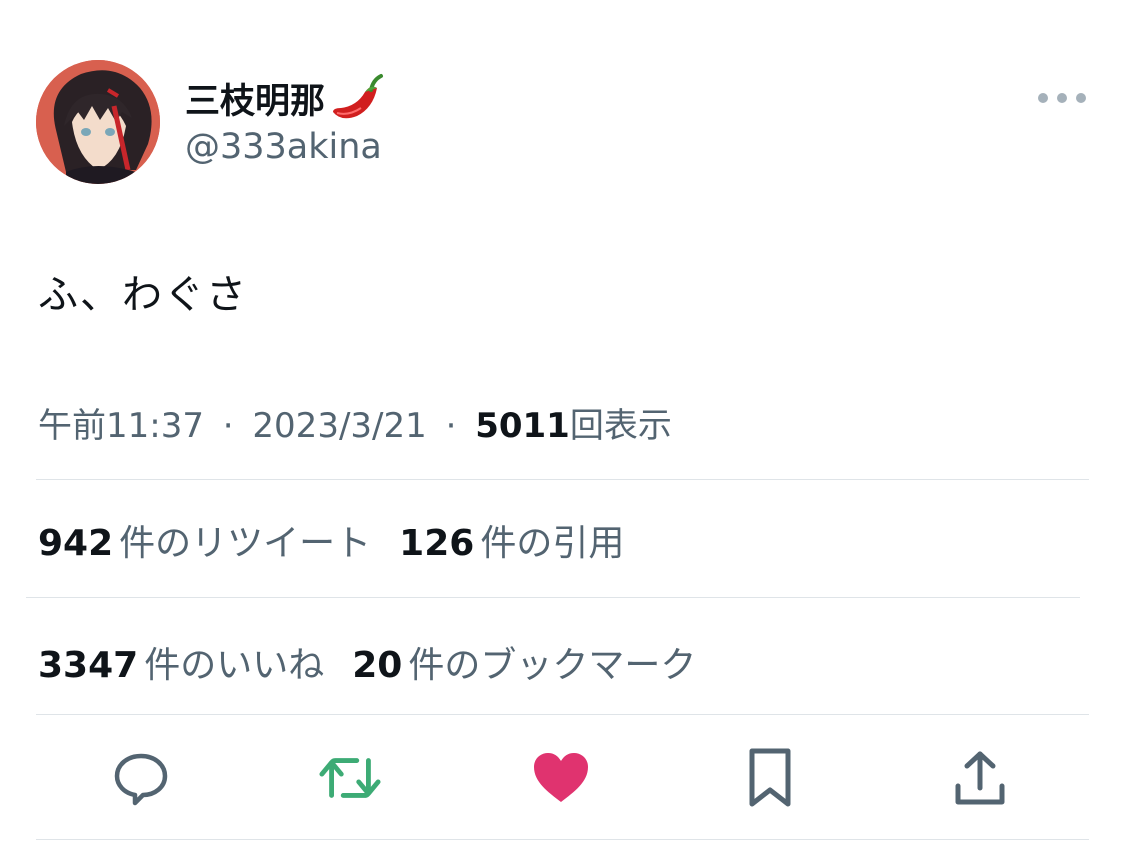  Describe the element at coordinates (245, 543) in the screenshot. I see `retweets-label: 件のリツイート` at that location.